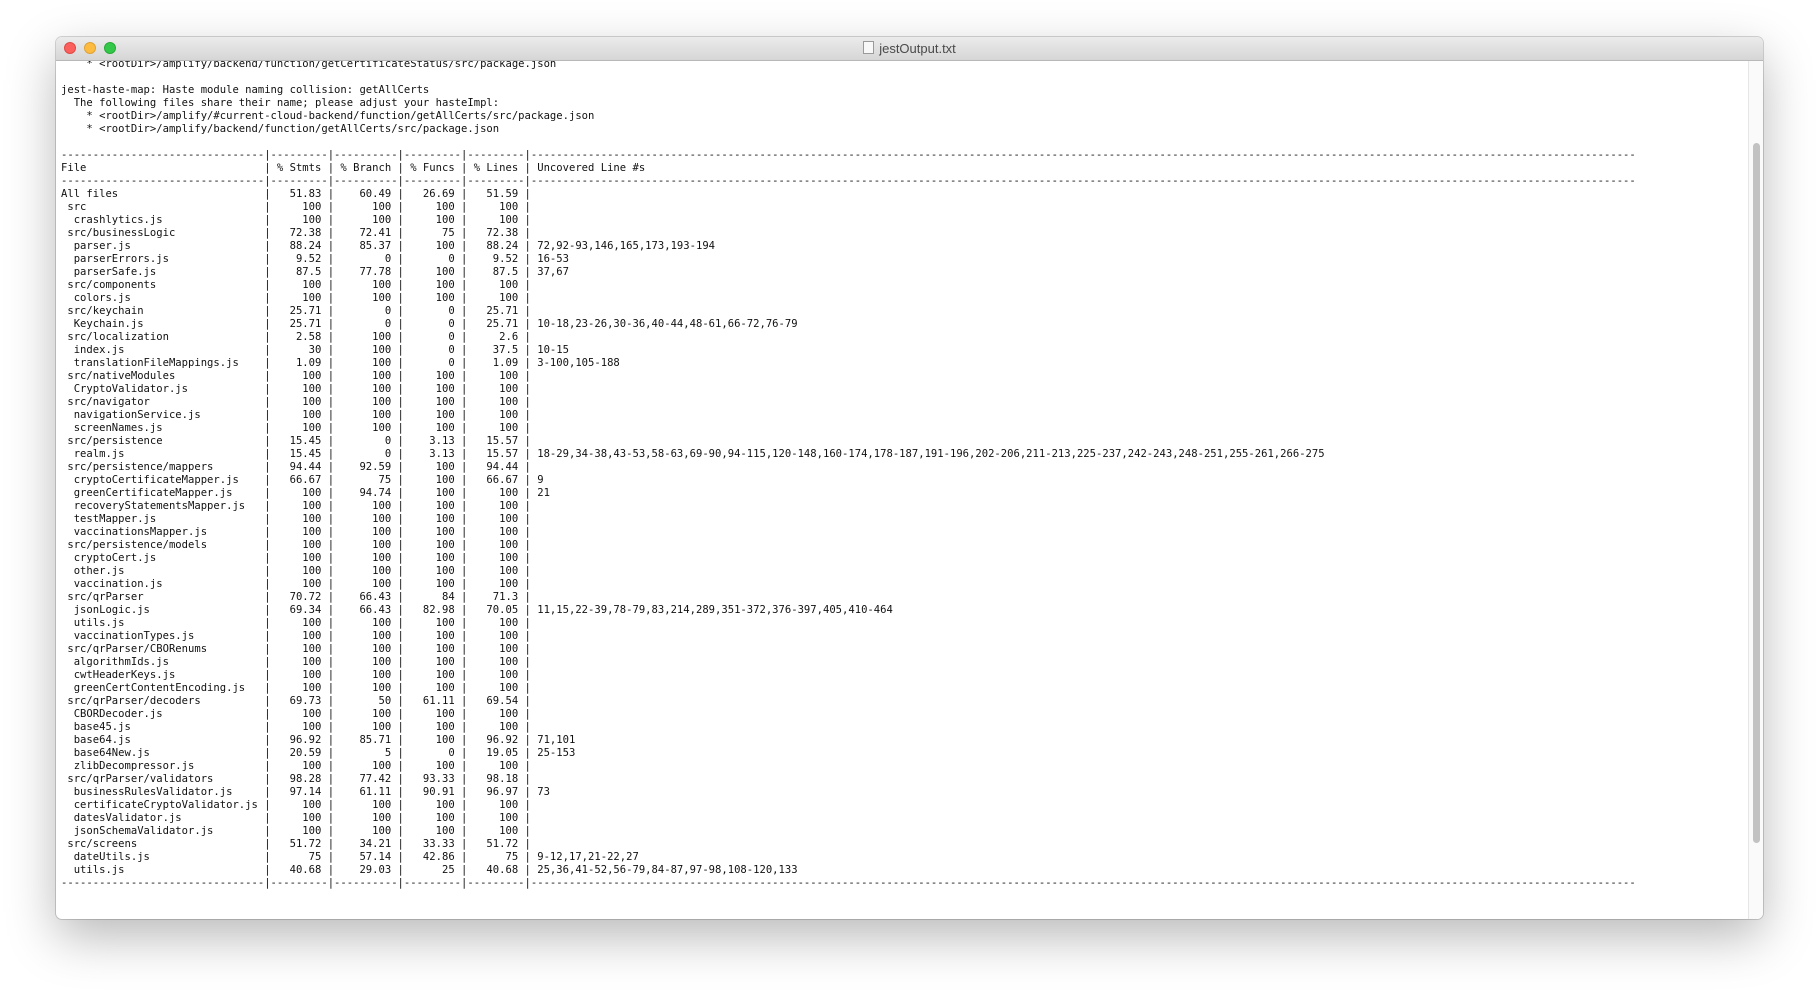 This screenshot has width=1819, height=993. Describe the element at coordinates (869, 47) in the screenshot. I see `text-document-icon` at that location.